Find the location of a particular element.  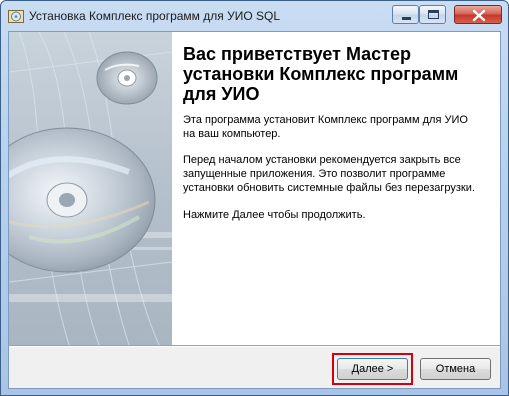

close-button is located at coordinates (478, 14).